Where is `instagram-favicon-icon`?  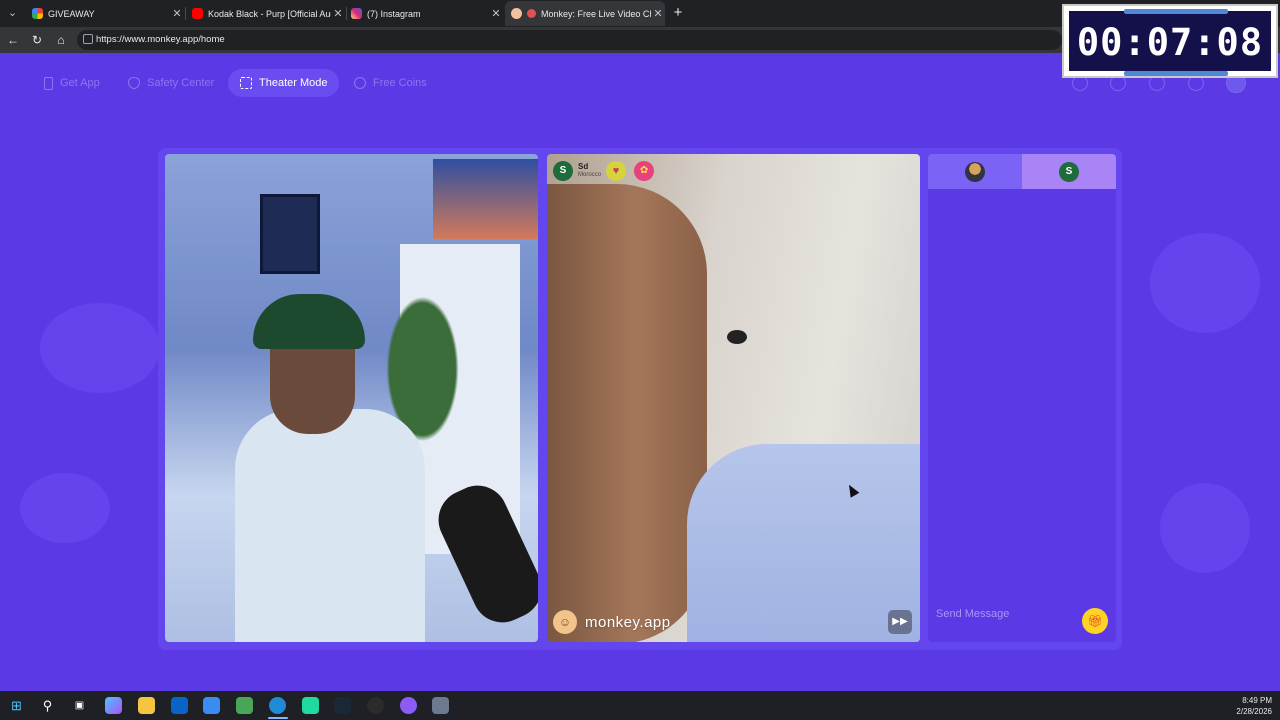 instagram-favicon-icon is located at coordinates (356, 13).